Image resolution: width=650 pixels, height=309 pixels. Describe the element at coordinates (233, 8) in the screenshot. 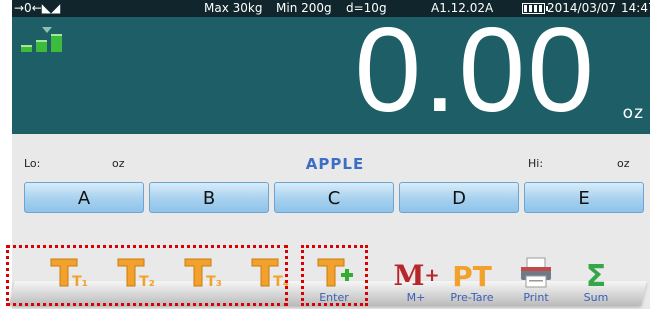

I see `max-capacity: Max 30kg` at that location.